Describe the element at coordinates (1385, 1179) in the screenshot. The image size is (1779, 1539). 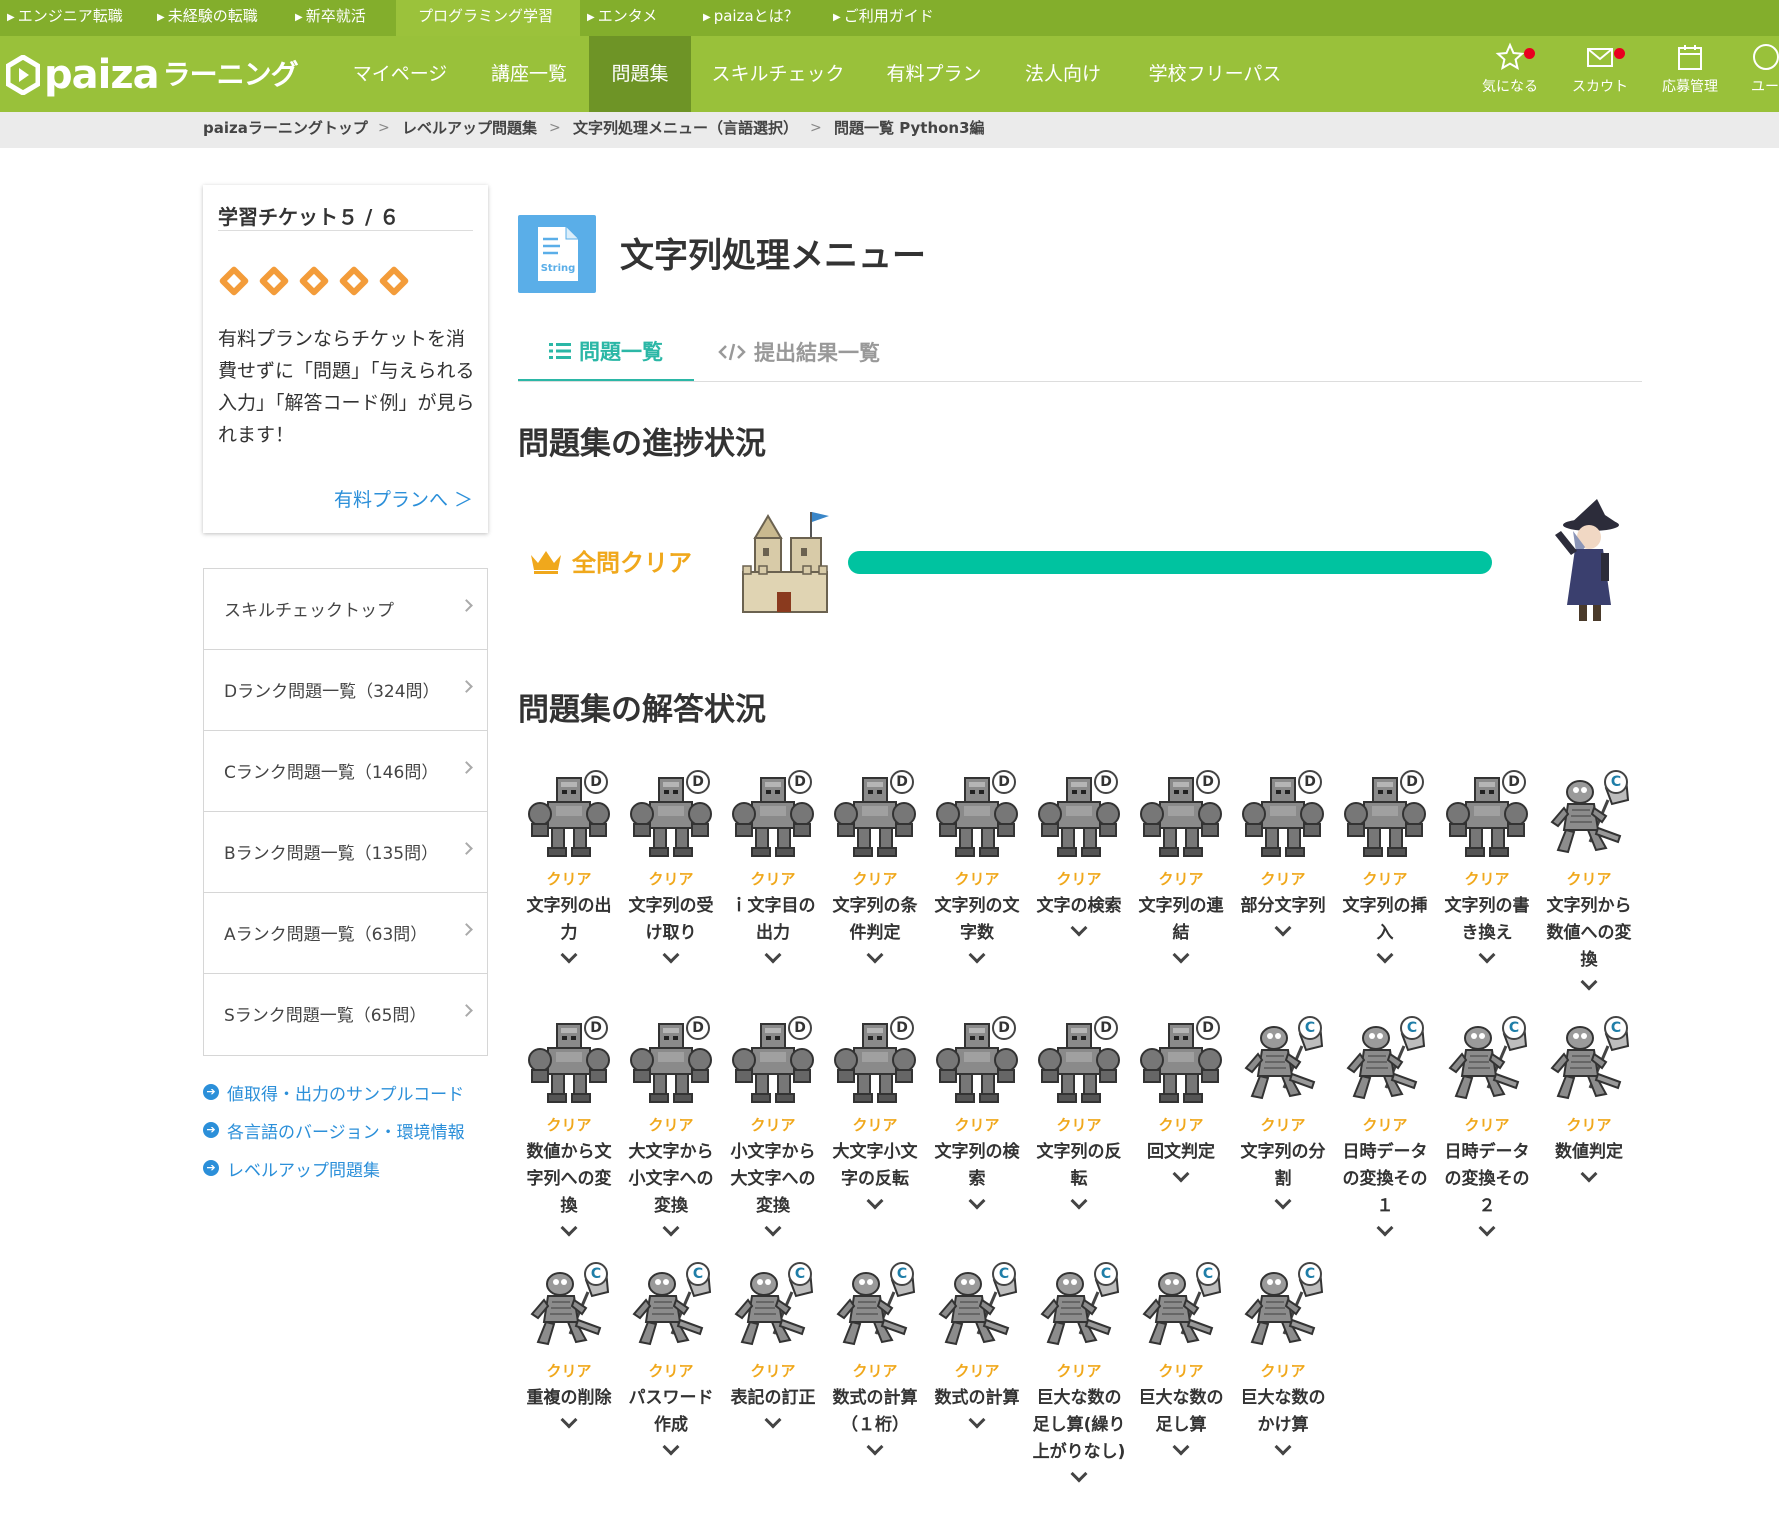
I see `problem-title: 日時データの変換その１` at that location.